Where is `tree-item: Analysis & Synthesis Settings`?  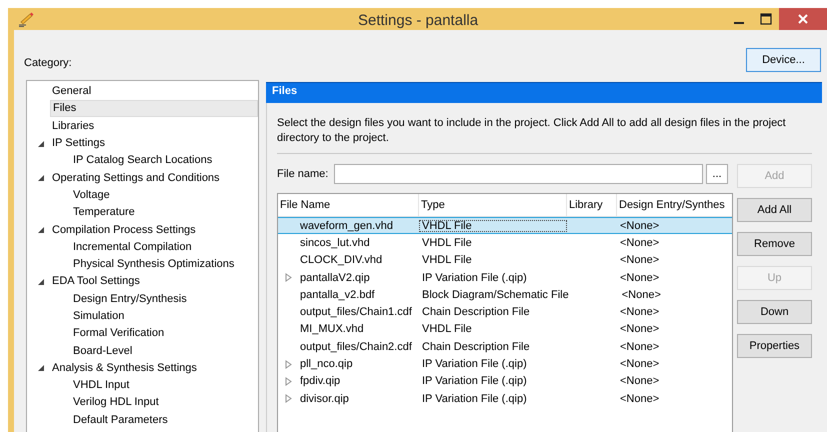 tree-item: Analysis & Synthesis Settings is located at coordinates (124, 368).